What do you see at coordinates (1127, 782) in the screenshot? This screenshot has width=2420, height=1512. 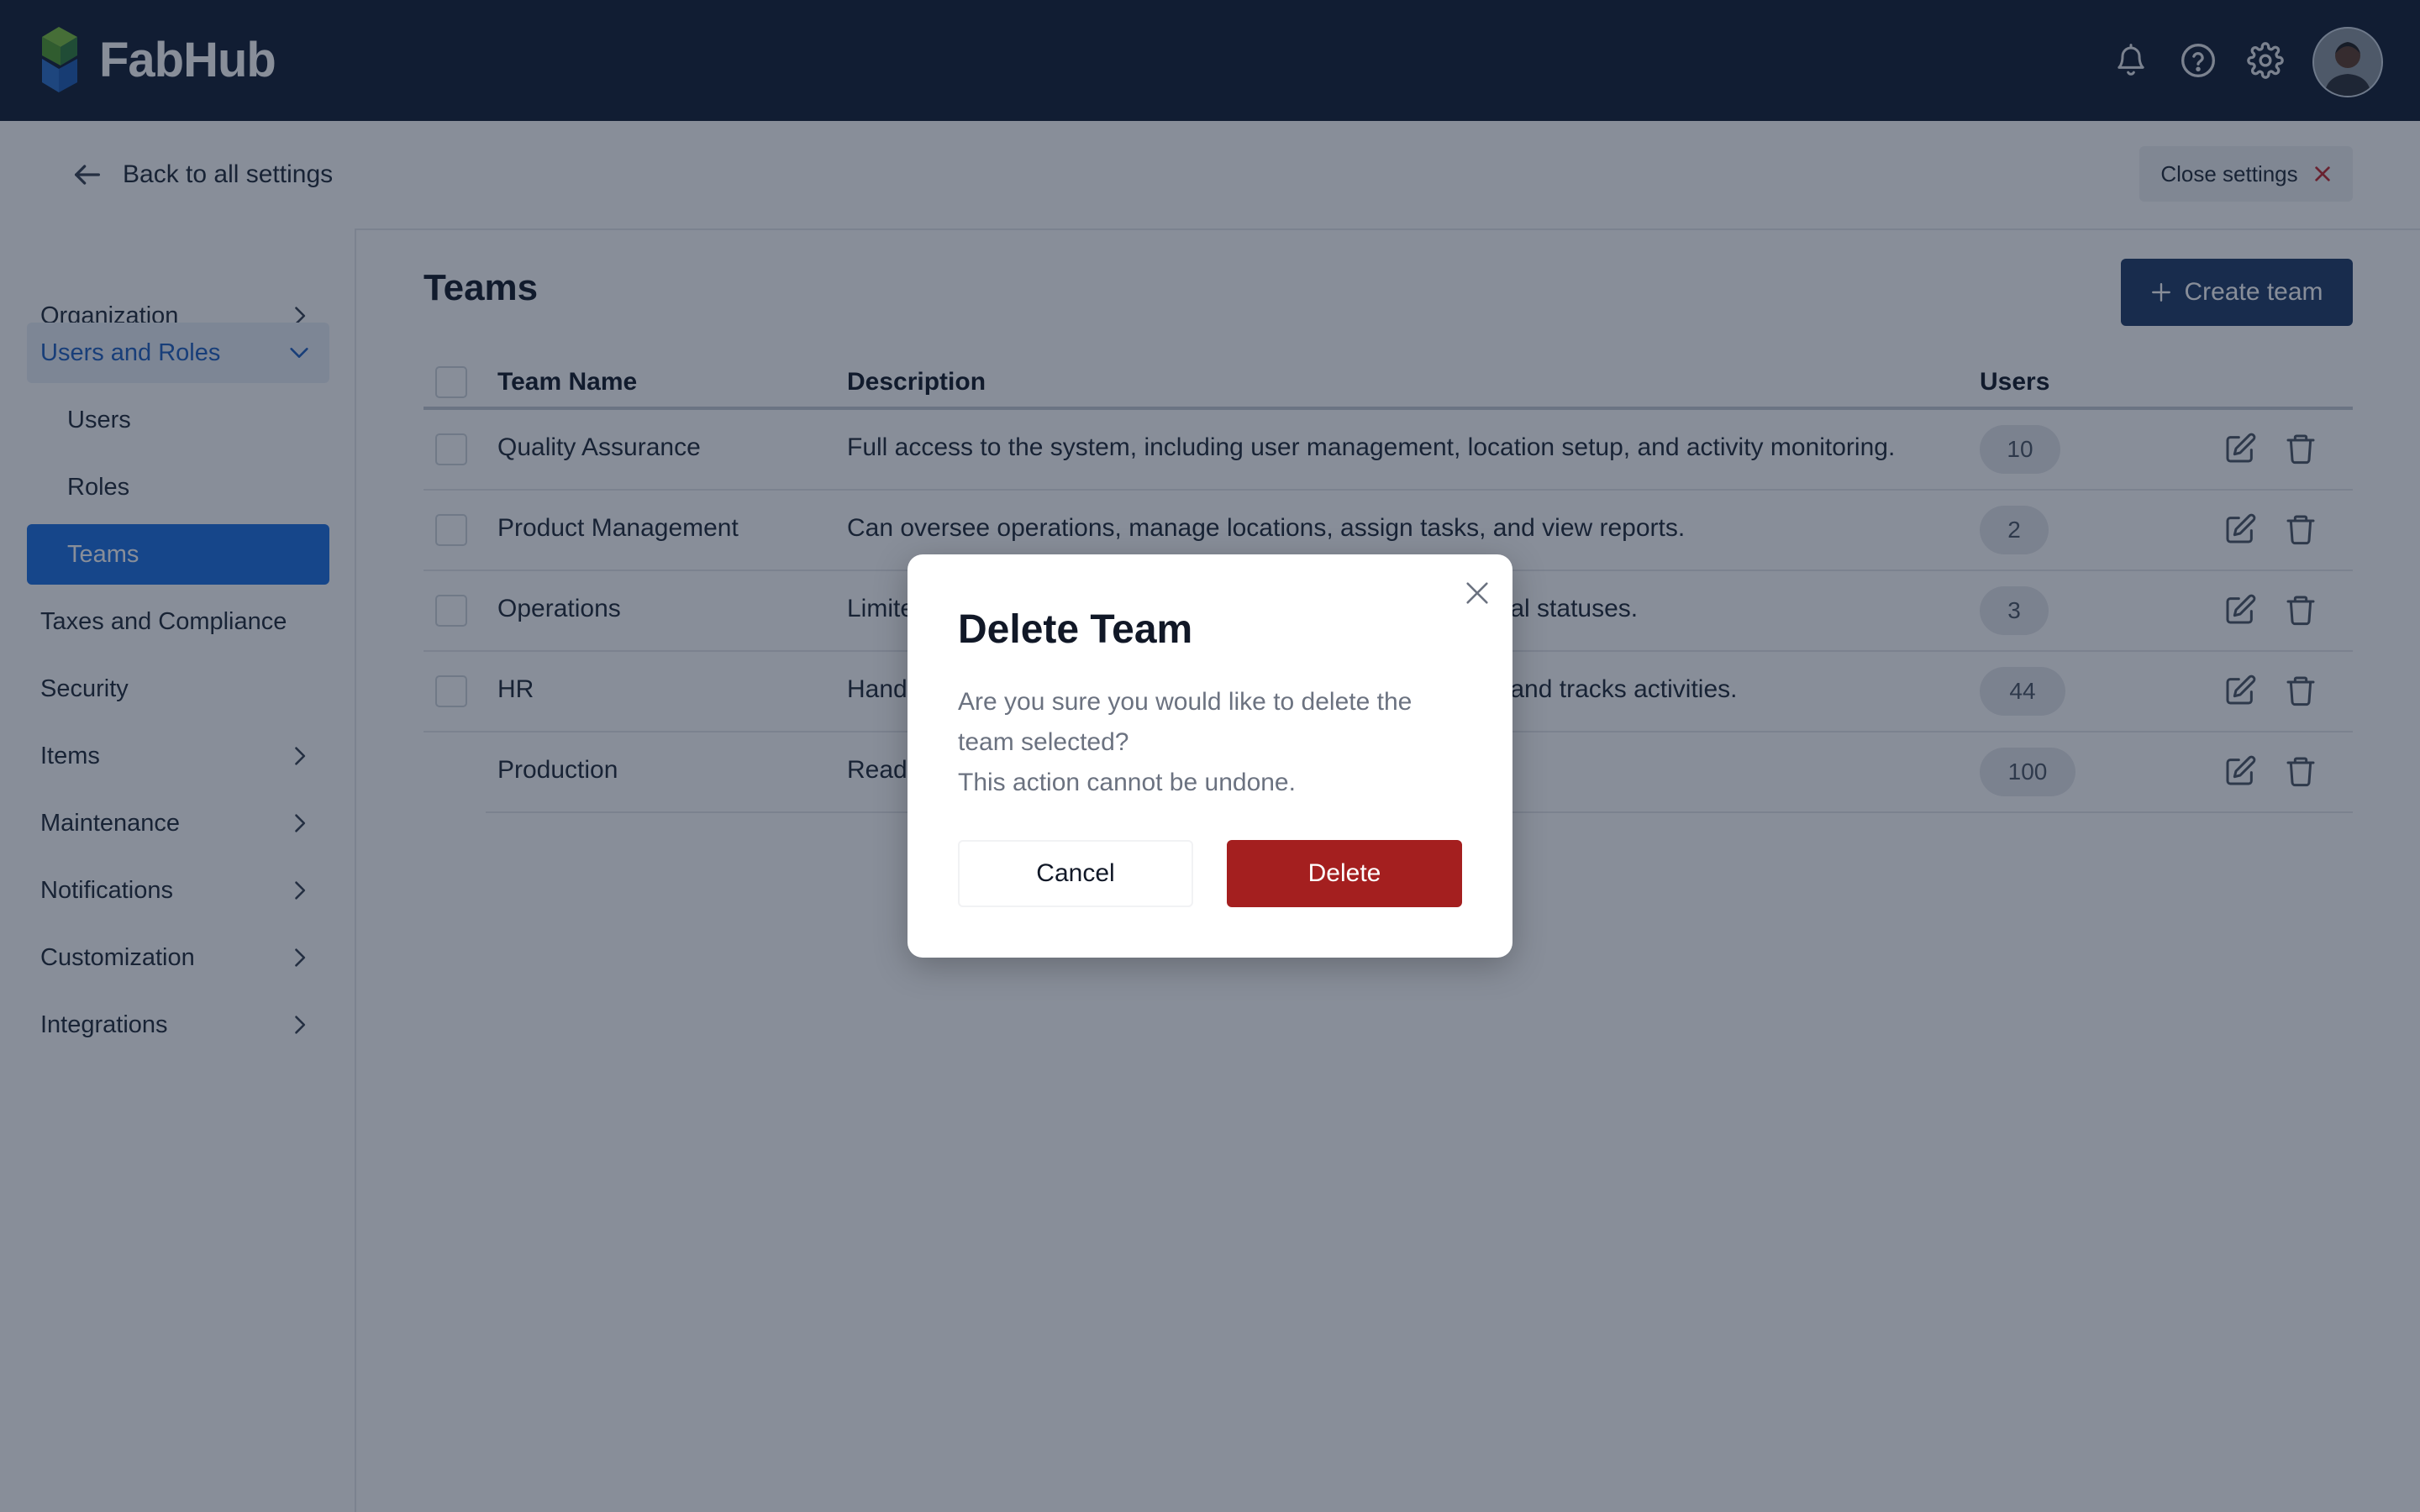 I see `dialog-message-line-2: This action cannot be undone.` at bounding box center [1127, 782].